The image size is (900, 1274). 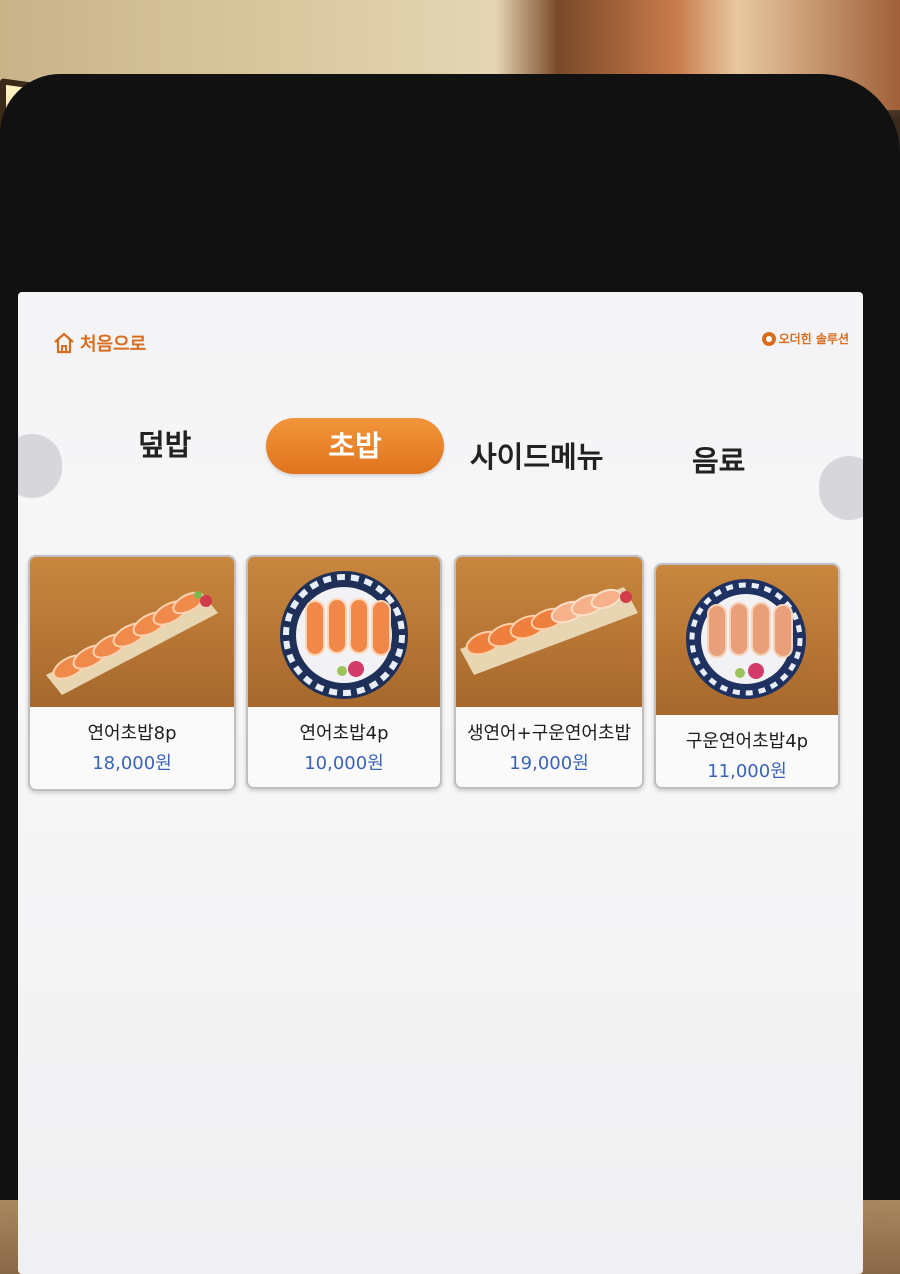 I want to click on menu-item-name: 생연어+구운연어초밥, so click(x=549, y=733).